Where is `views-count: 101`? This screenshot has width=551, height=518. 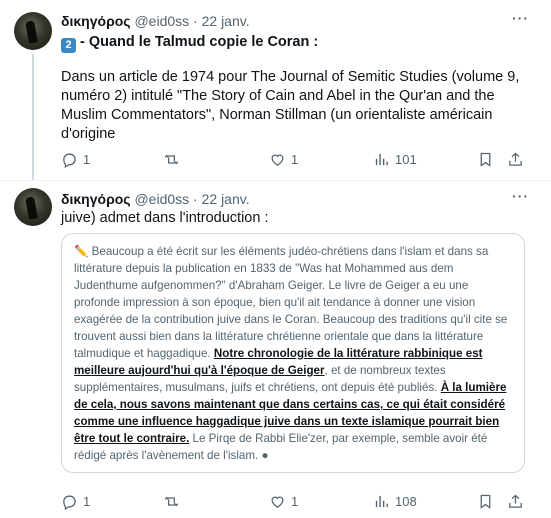 views-count: 101 is located at coordinates (406, 159).